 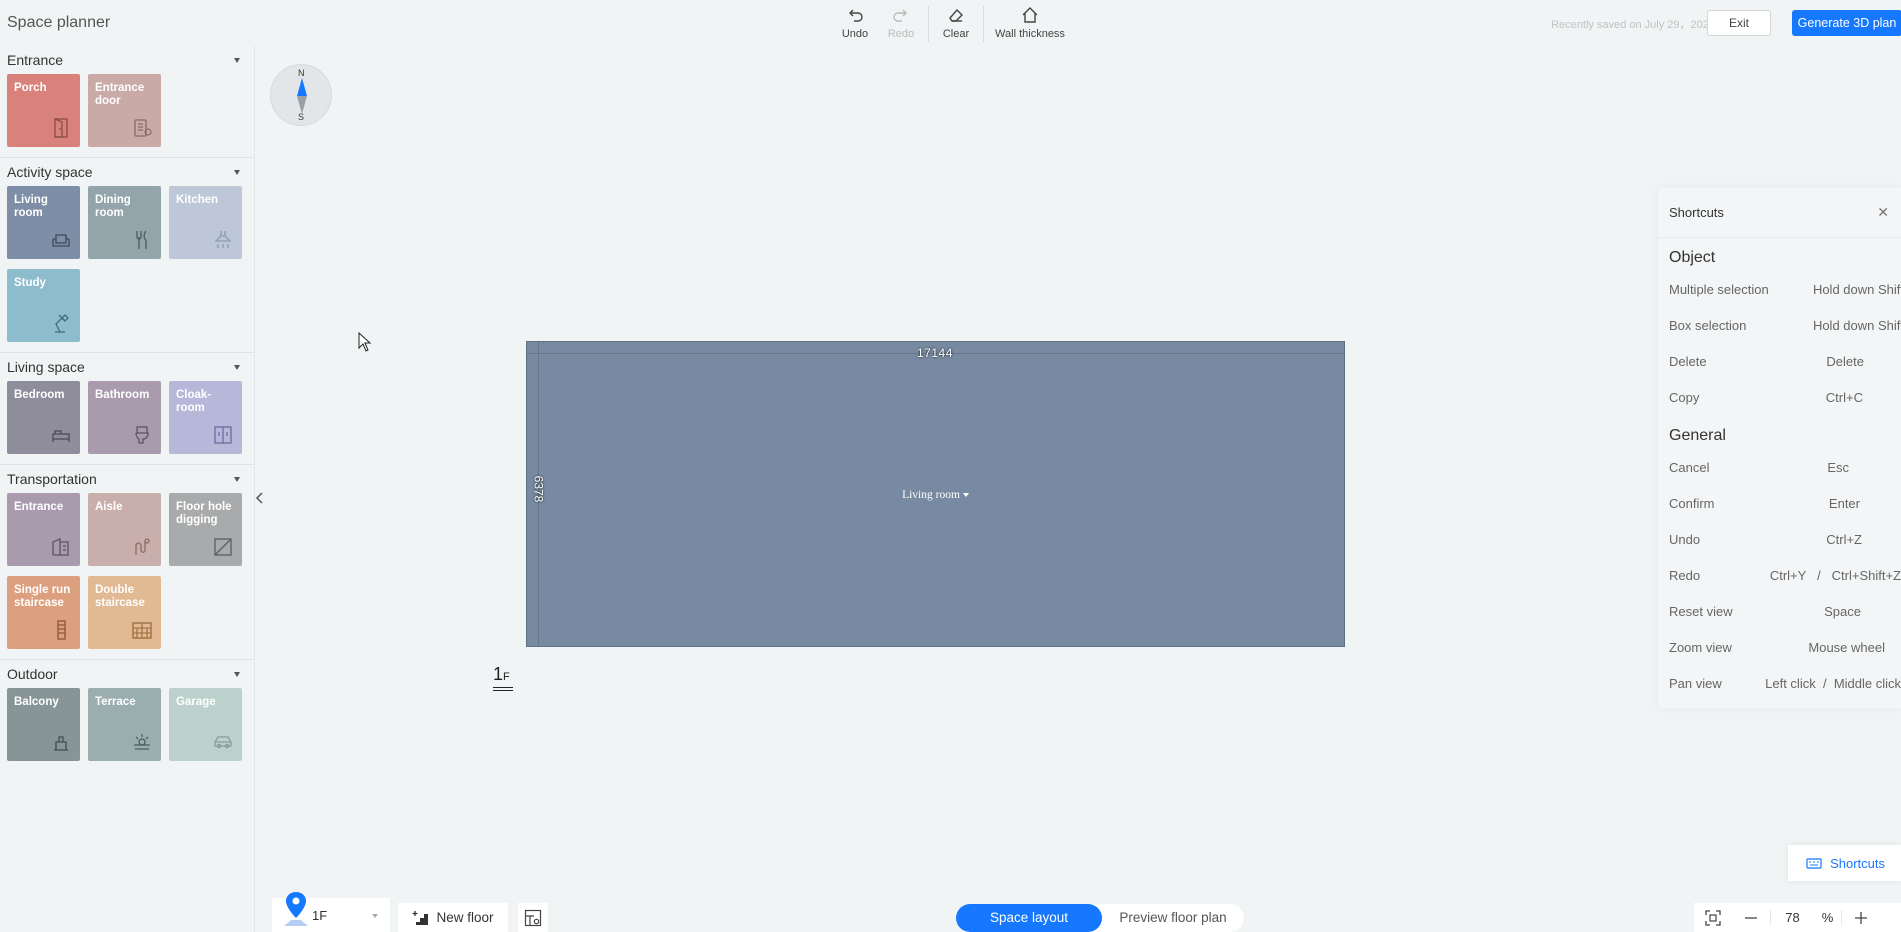 I want to click on tile-porch: Porch, so click(x=43, y=110).